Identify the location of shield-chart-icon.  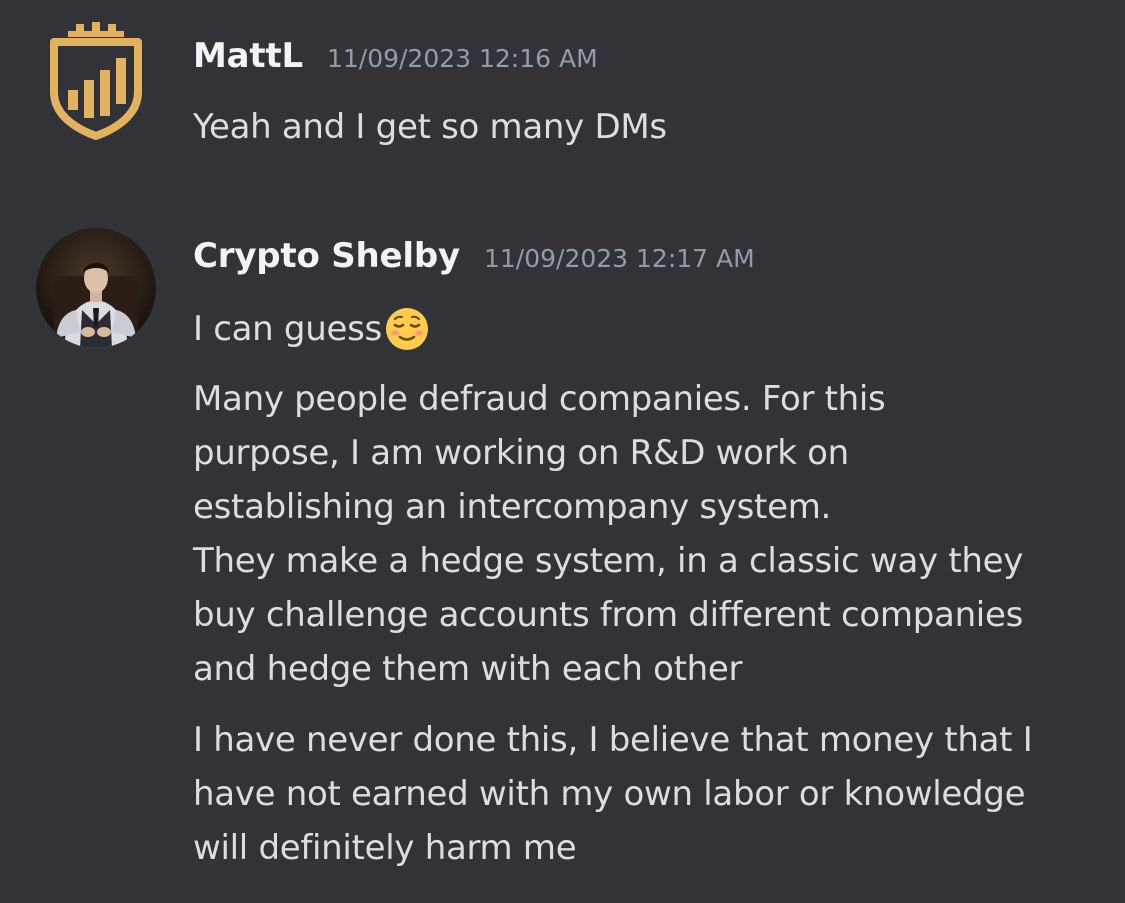
(96, 81).